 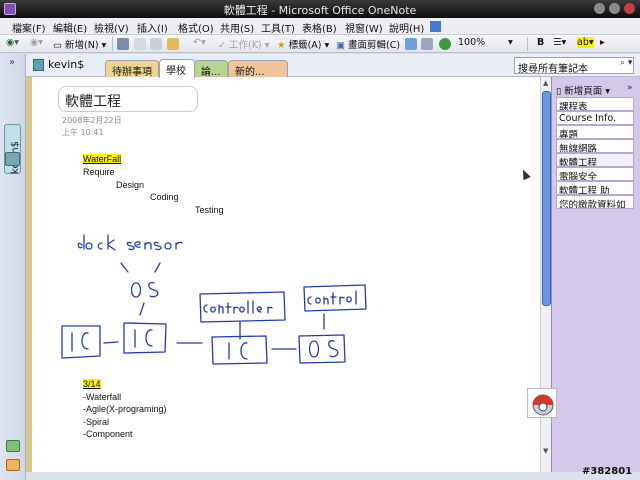 I want to click on page-tab-security: 電腦安全, so click(x=595, y=174).